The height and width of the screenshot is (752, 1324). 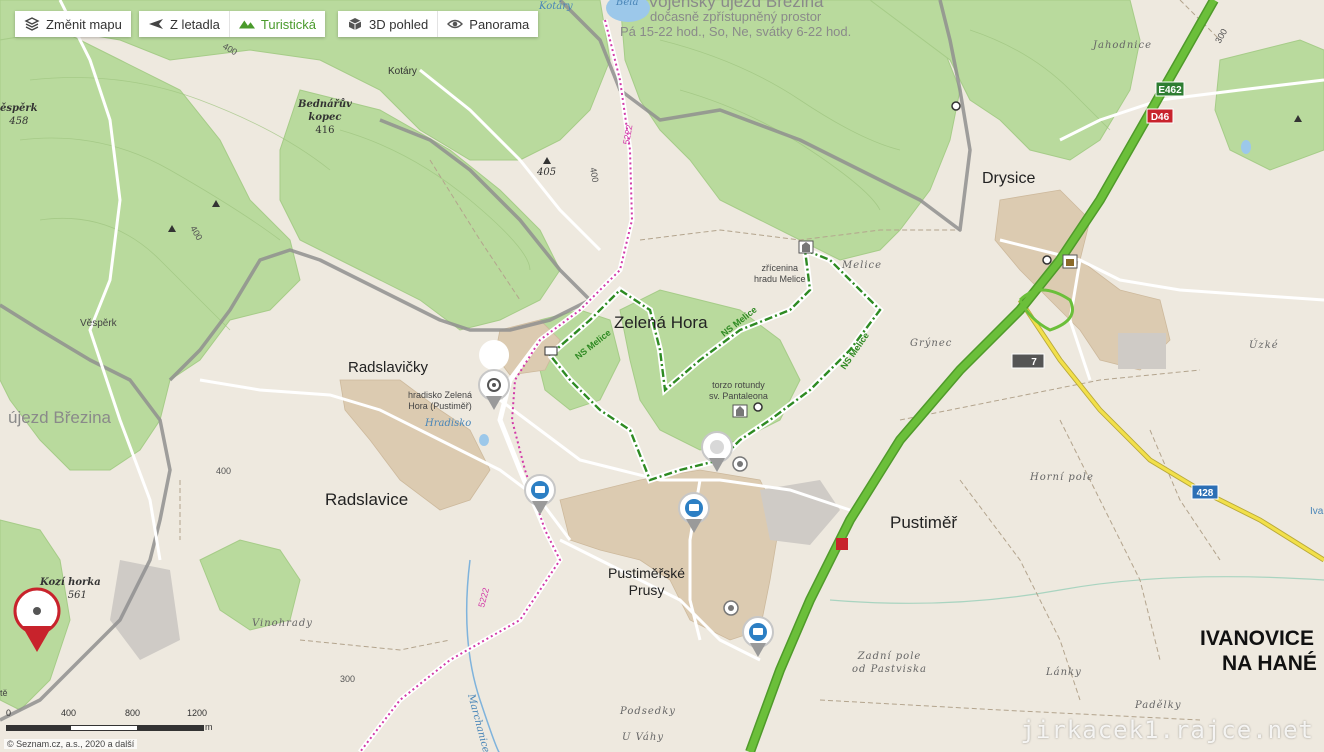 I want to click on village-radslavice: Radslavice, so click(x=367, y=499).